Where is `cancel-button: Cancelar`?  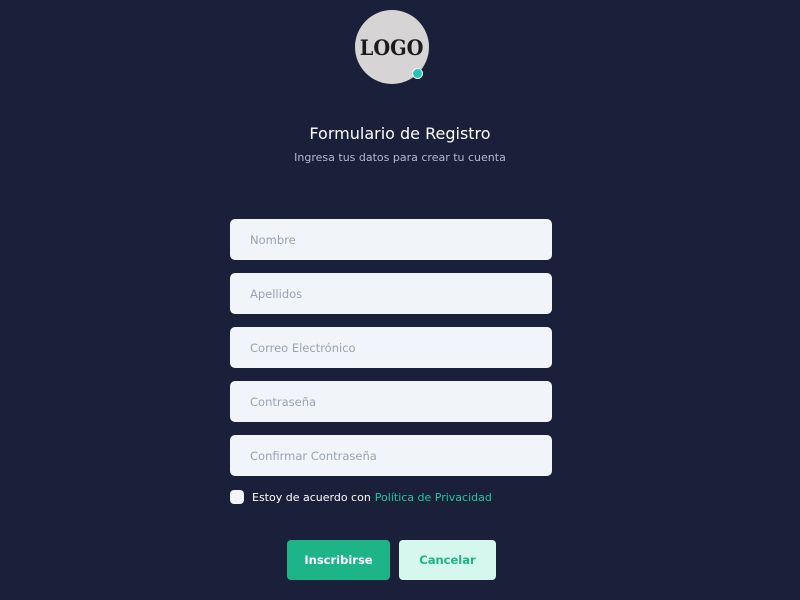
cancel-button: Cancelar is located at coordinates (447, 560).